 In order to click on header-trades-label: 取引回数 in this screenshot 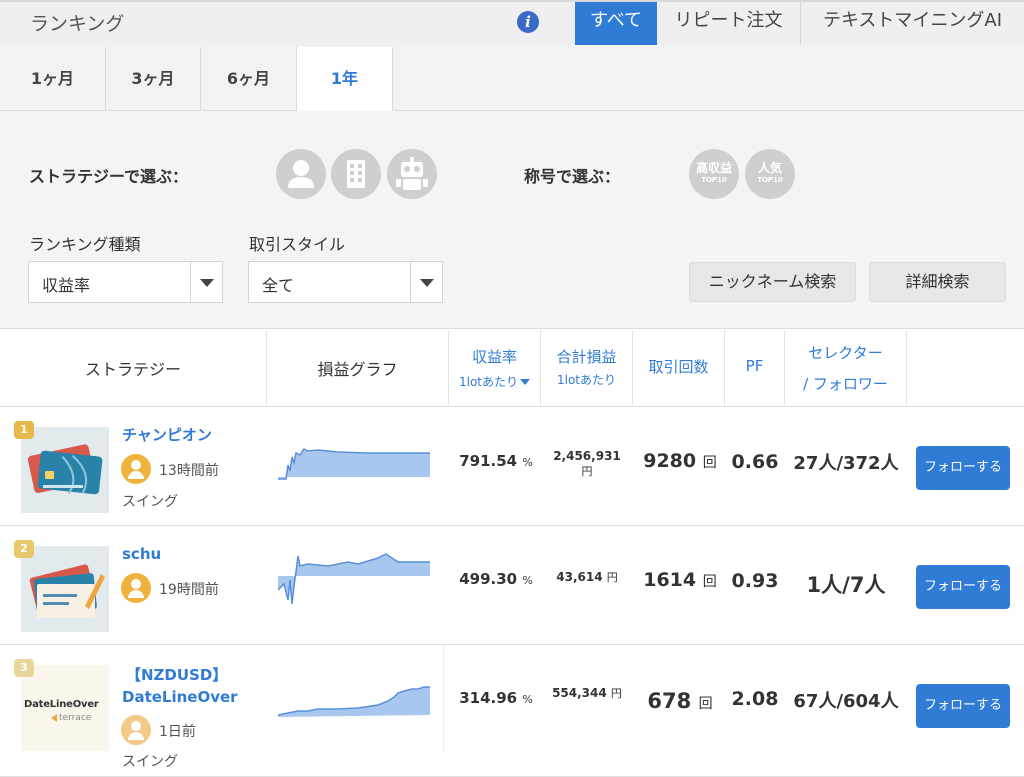, I will do `click(678, 367)`.